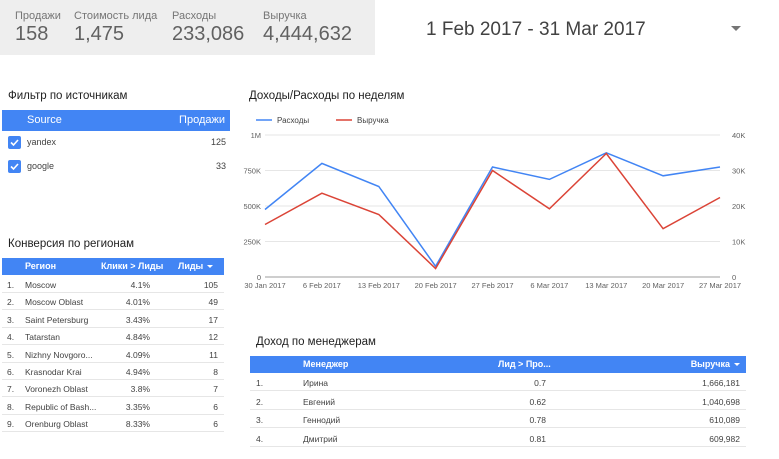 The height and width of the screenshot is (459, 779). I want to click on region-name: Orenburg Oblast, so click(56, 424).